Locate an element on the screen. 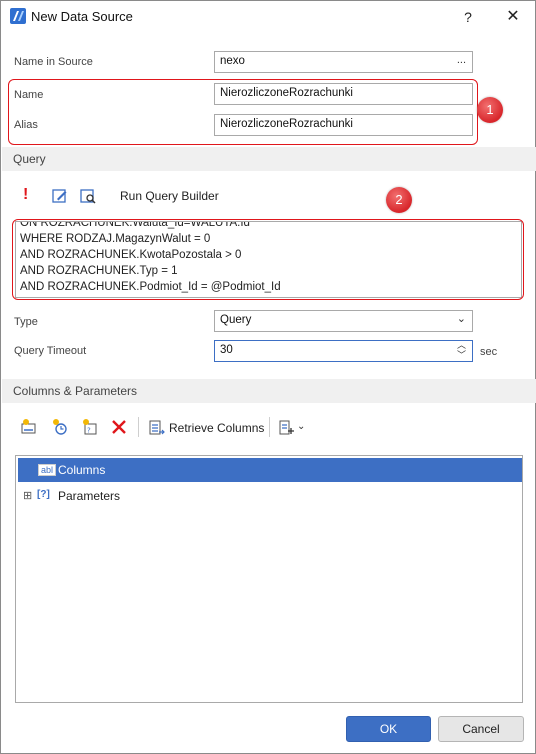  alias-input: NierozliczoneRozrachunki is located at coordinates (343, 125).